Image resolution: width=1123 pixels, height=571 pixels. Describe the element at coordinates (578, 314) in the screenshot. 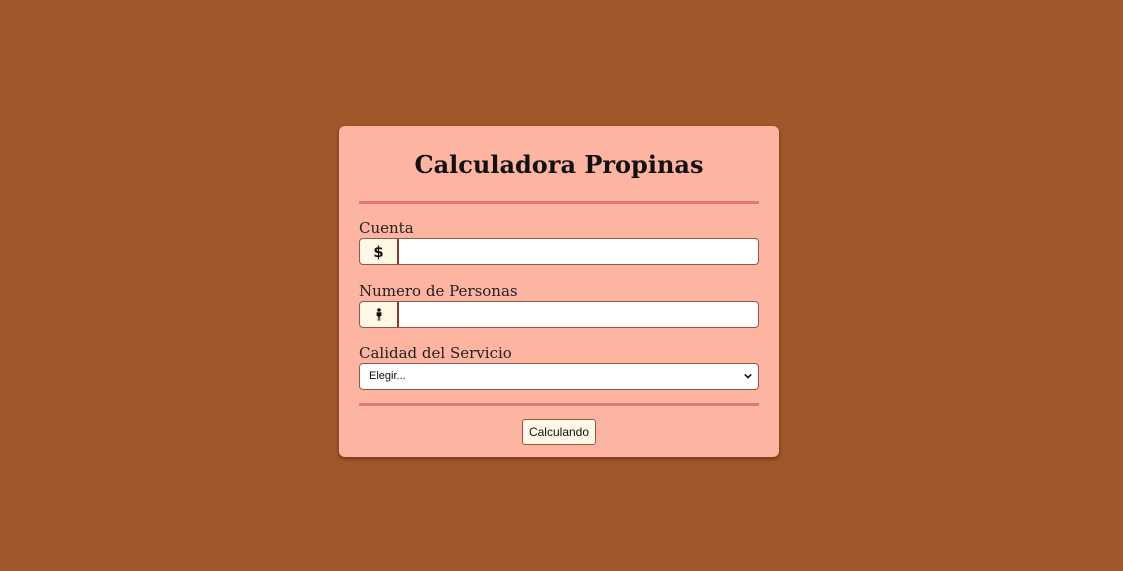

I see `people-input` at that location.